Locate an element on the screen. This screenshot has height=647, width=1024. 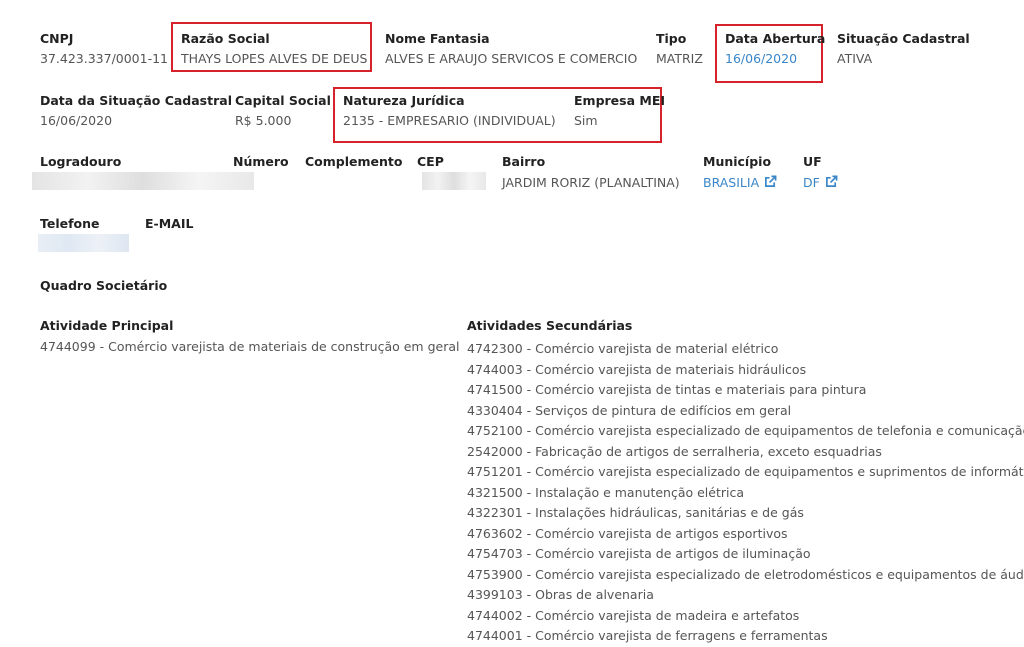
situacao-cadastral-value: ATIVA is located at coordinates (855, 58).